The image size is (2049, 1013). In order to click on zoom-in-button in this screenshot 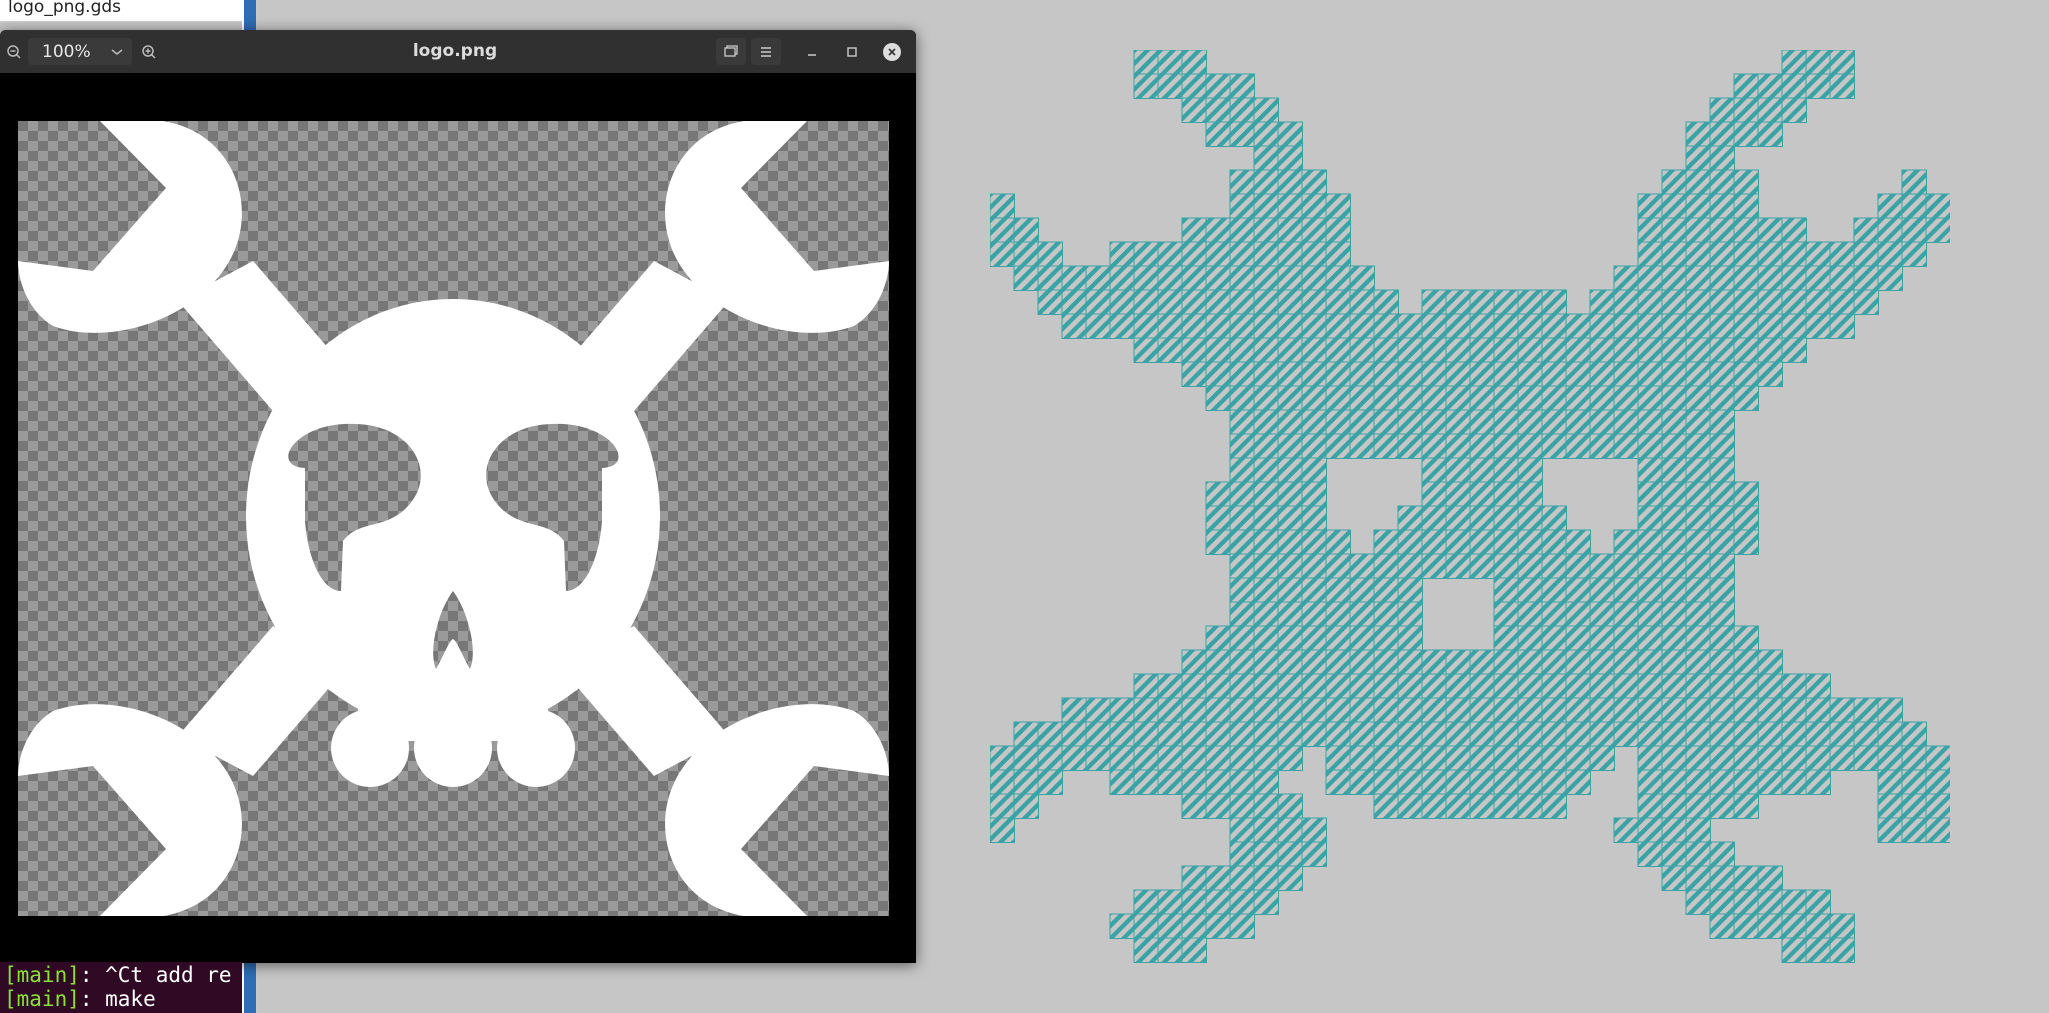, I will do `click(149, 51)`.